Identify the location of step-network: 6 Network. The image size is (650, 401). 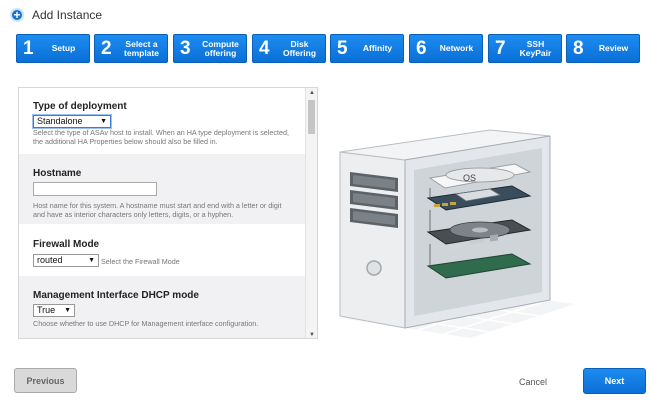
(446, 48).